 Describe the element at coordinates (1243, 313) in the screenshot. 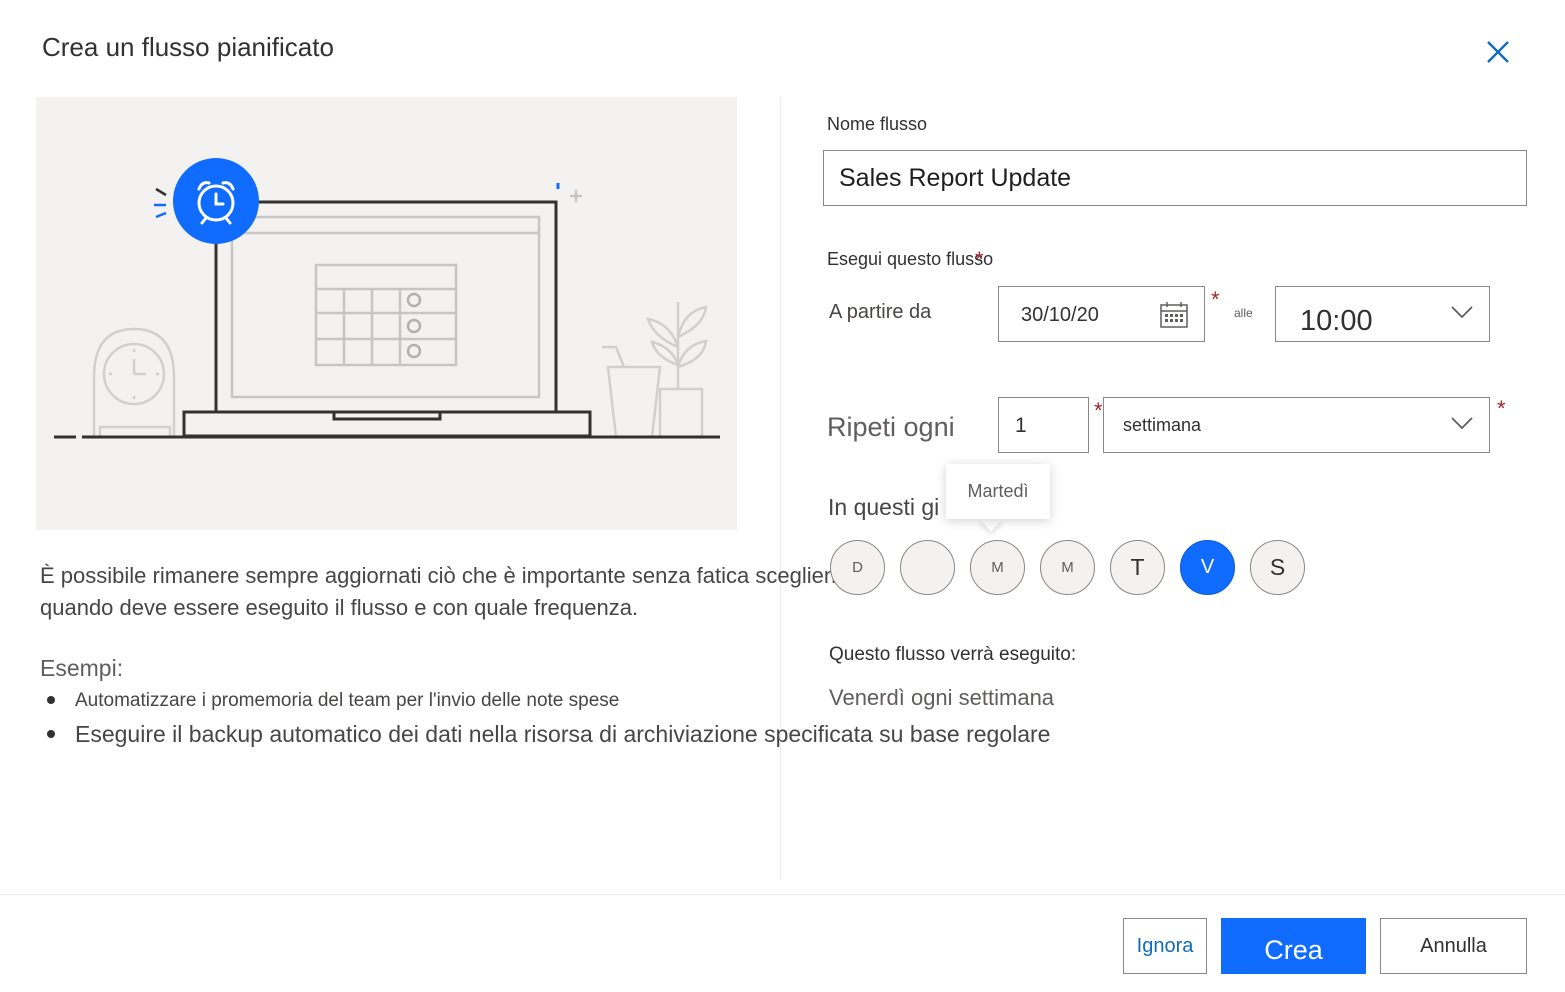

I see `at-label: alle` at that location.